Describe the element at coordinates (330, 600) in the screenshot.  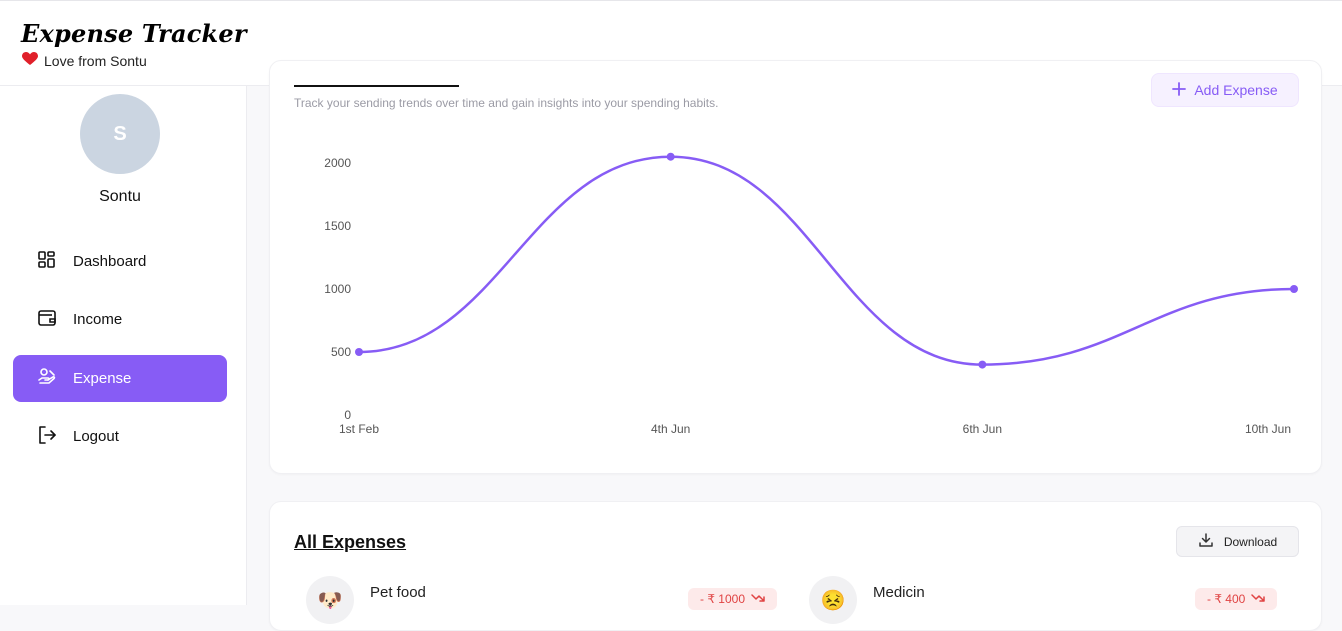
I see `expense-emoji-icon: 🐶` at that location.